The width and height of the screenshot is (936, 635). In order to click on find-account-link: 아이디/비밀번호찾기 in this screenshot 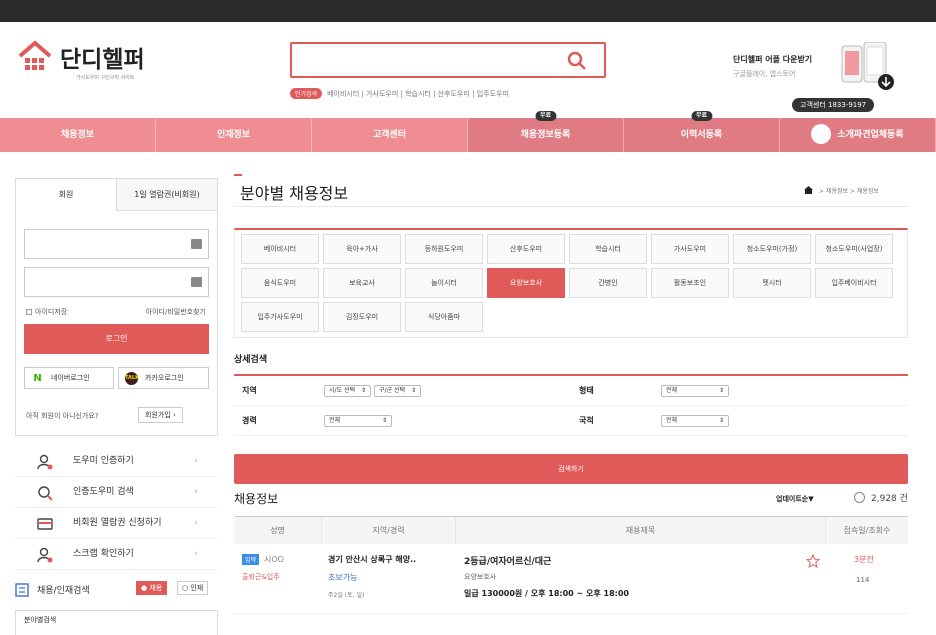, I will do `click(176, 312)`.